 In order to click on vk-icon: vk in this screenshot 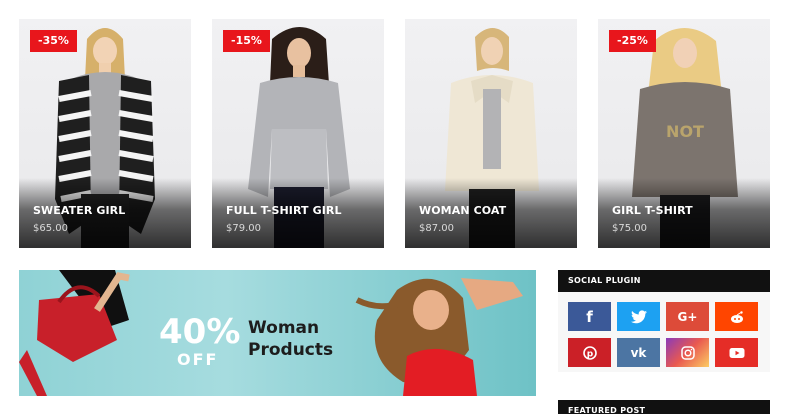, I will do `click(638, 352)`.